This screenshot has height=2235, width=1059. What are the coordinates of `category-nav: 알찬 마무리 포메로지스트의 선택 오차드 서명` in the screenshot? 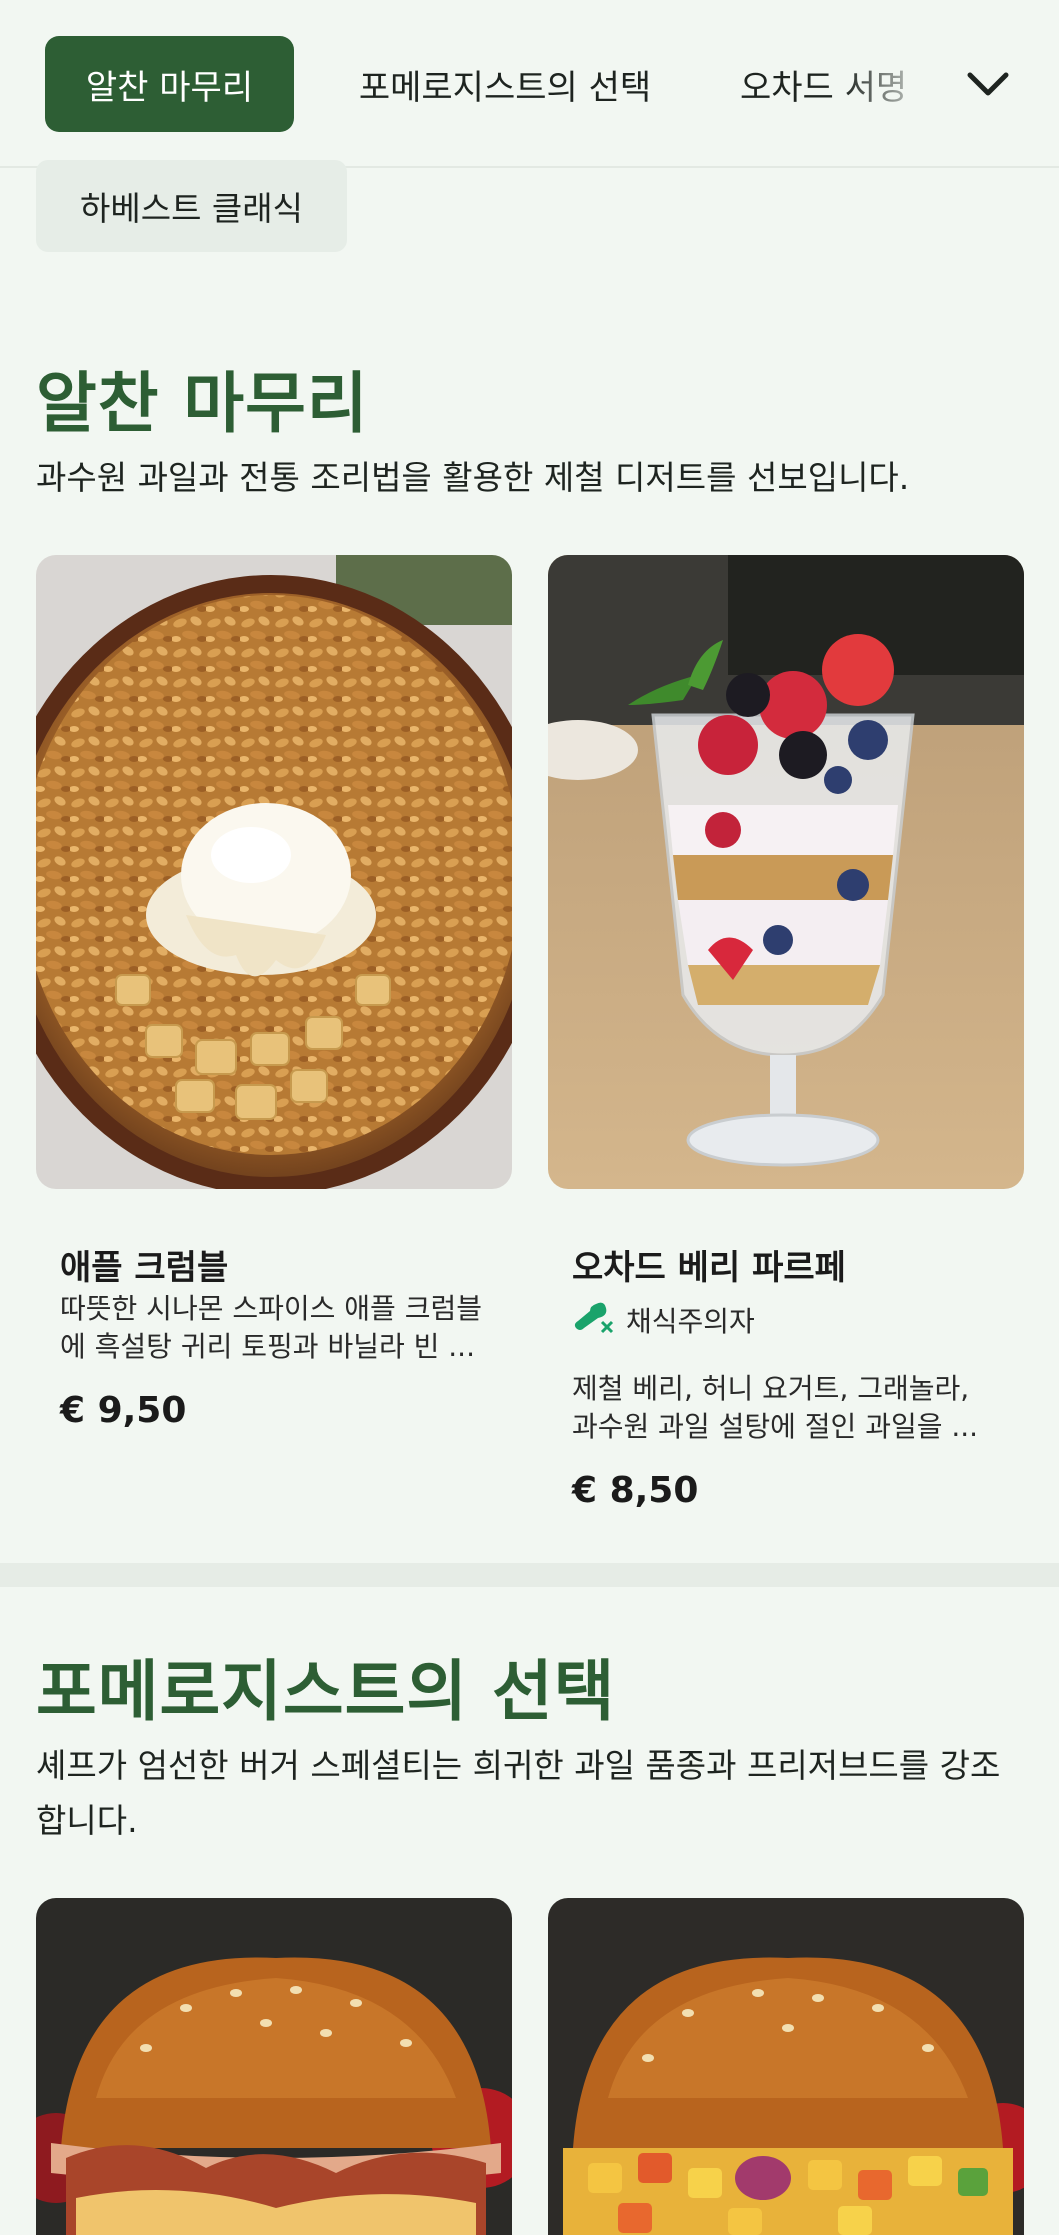 It's located at (529, 84).